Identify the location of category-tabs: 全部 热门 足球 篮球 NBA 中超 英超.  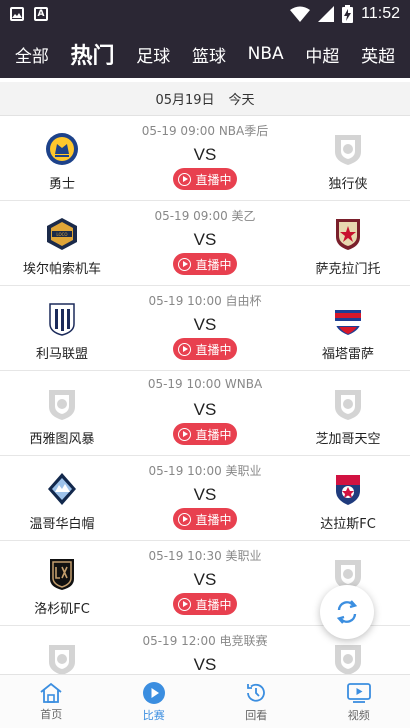
(205, 54).